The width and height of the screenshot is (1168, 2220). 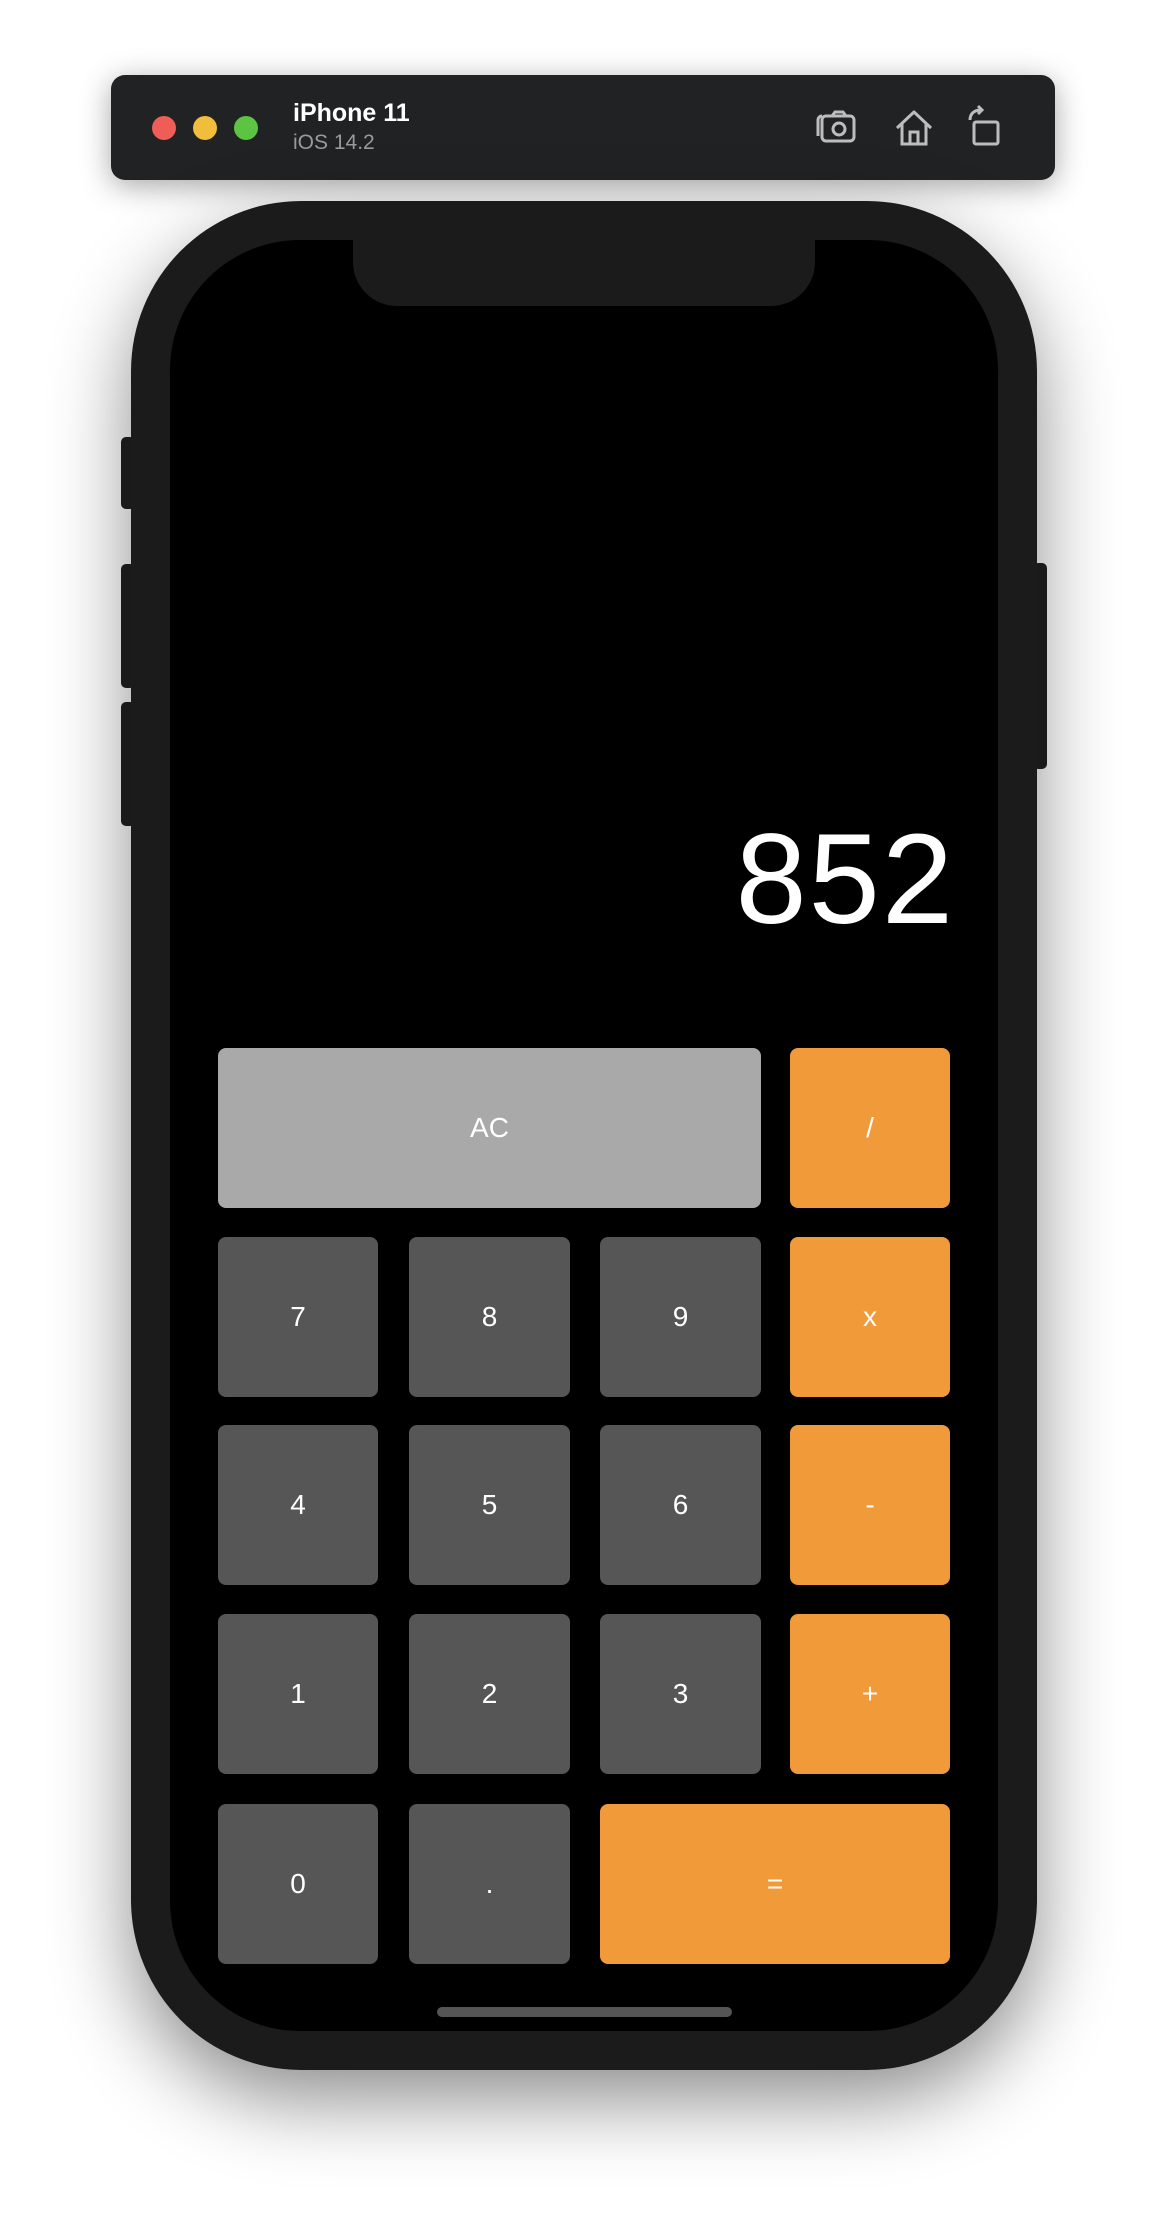 I want to click on notch, so click(x=584, y=269).